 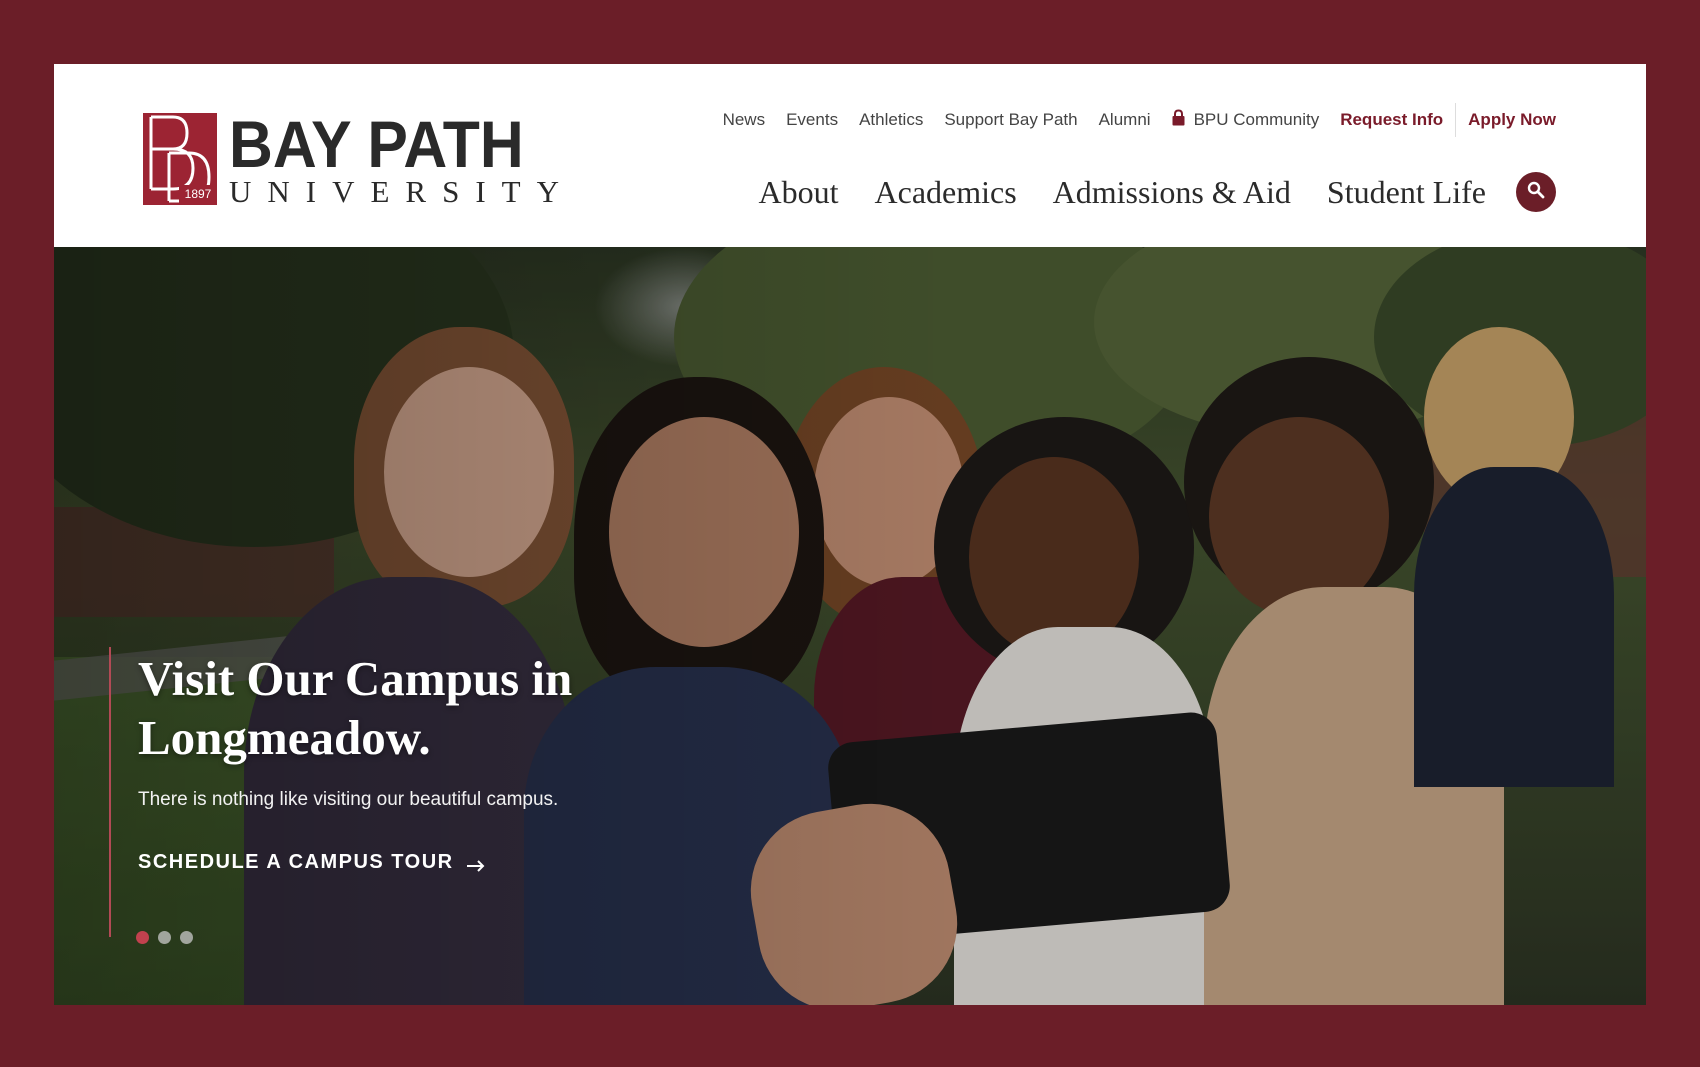 What do you see at coordinates (891, 120) in the screenshot?
I see `utility-link-athletics: Athletics` at bounding box center [891, 120].